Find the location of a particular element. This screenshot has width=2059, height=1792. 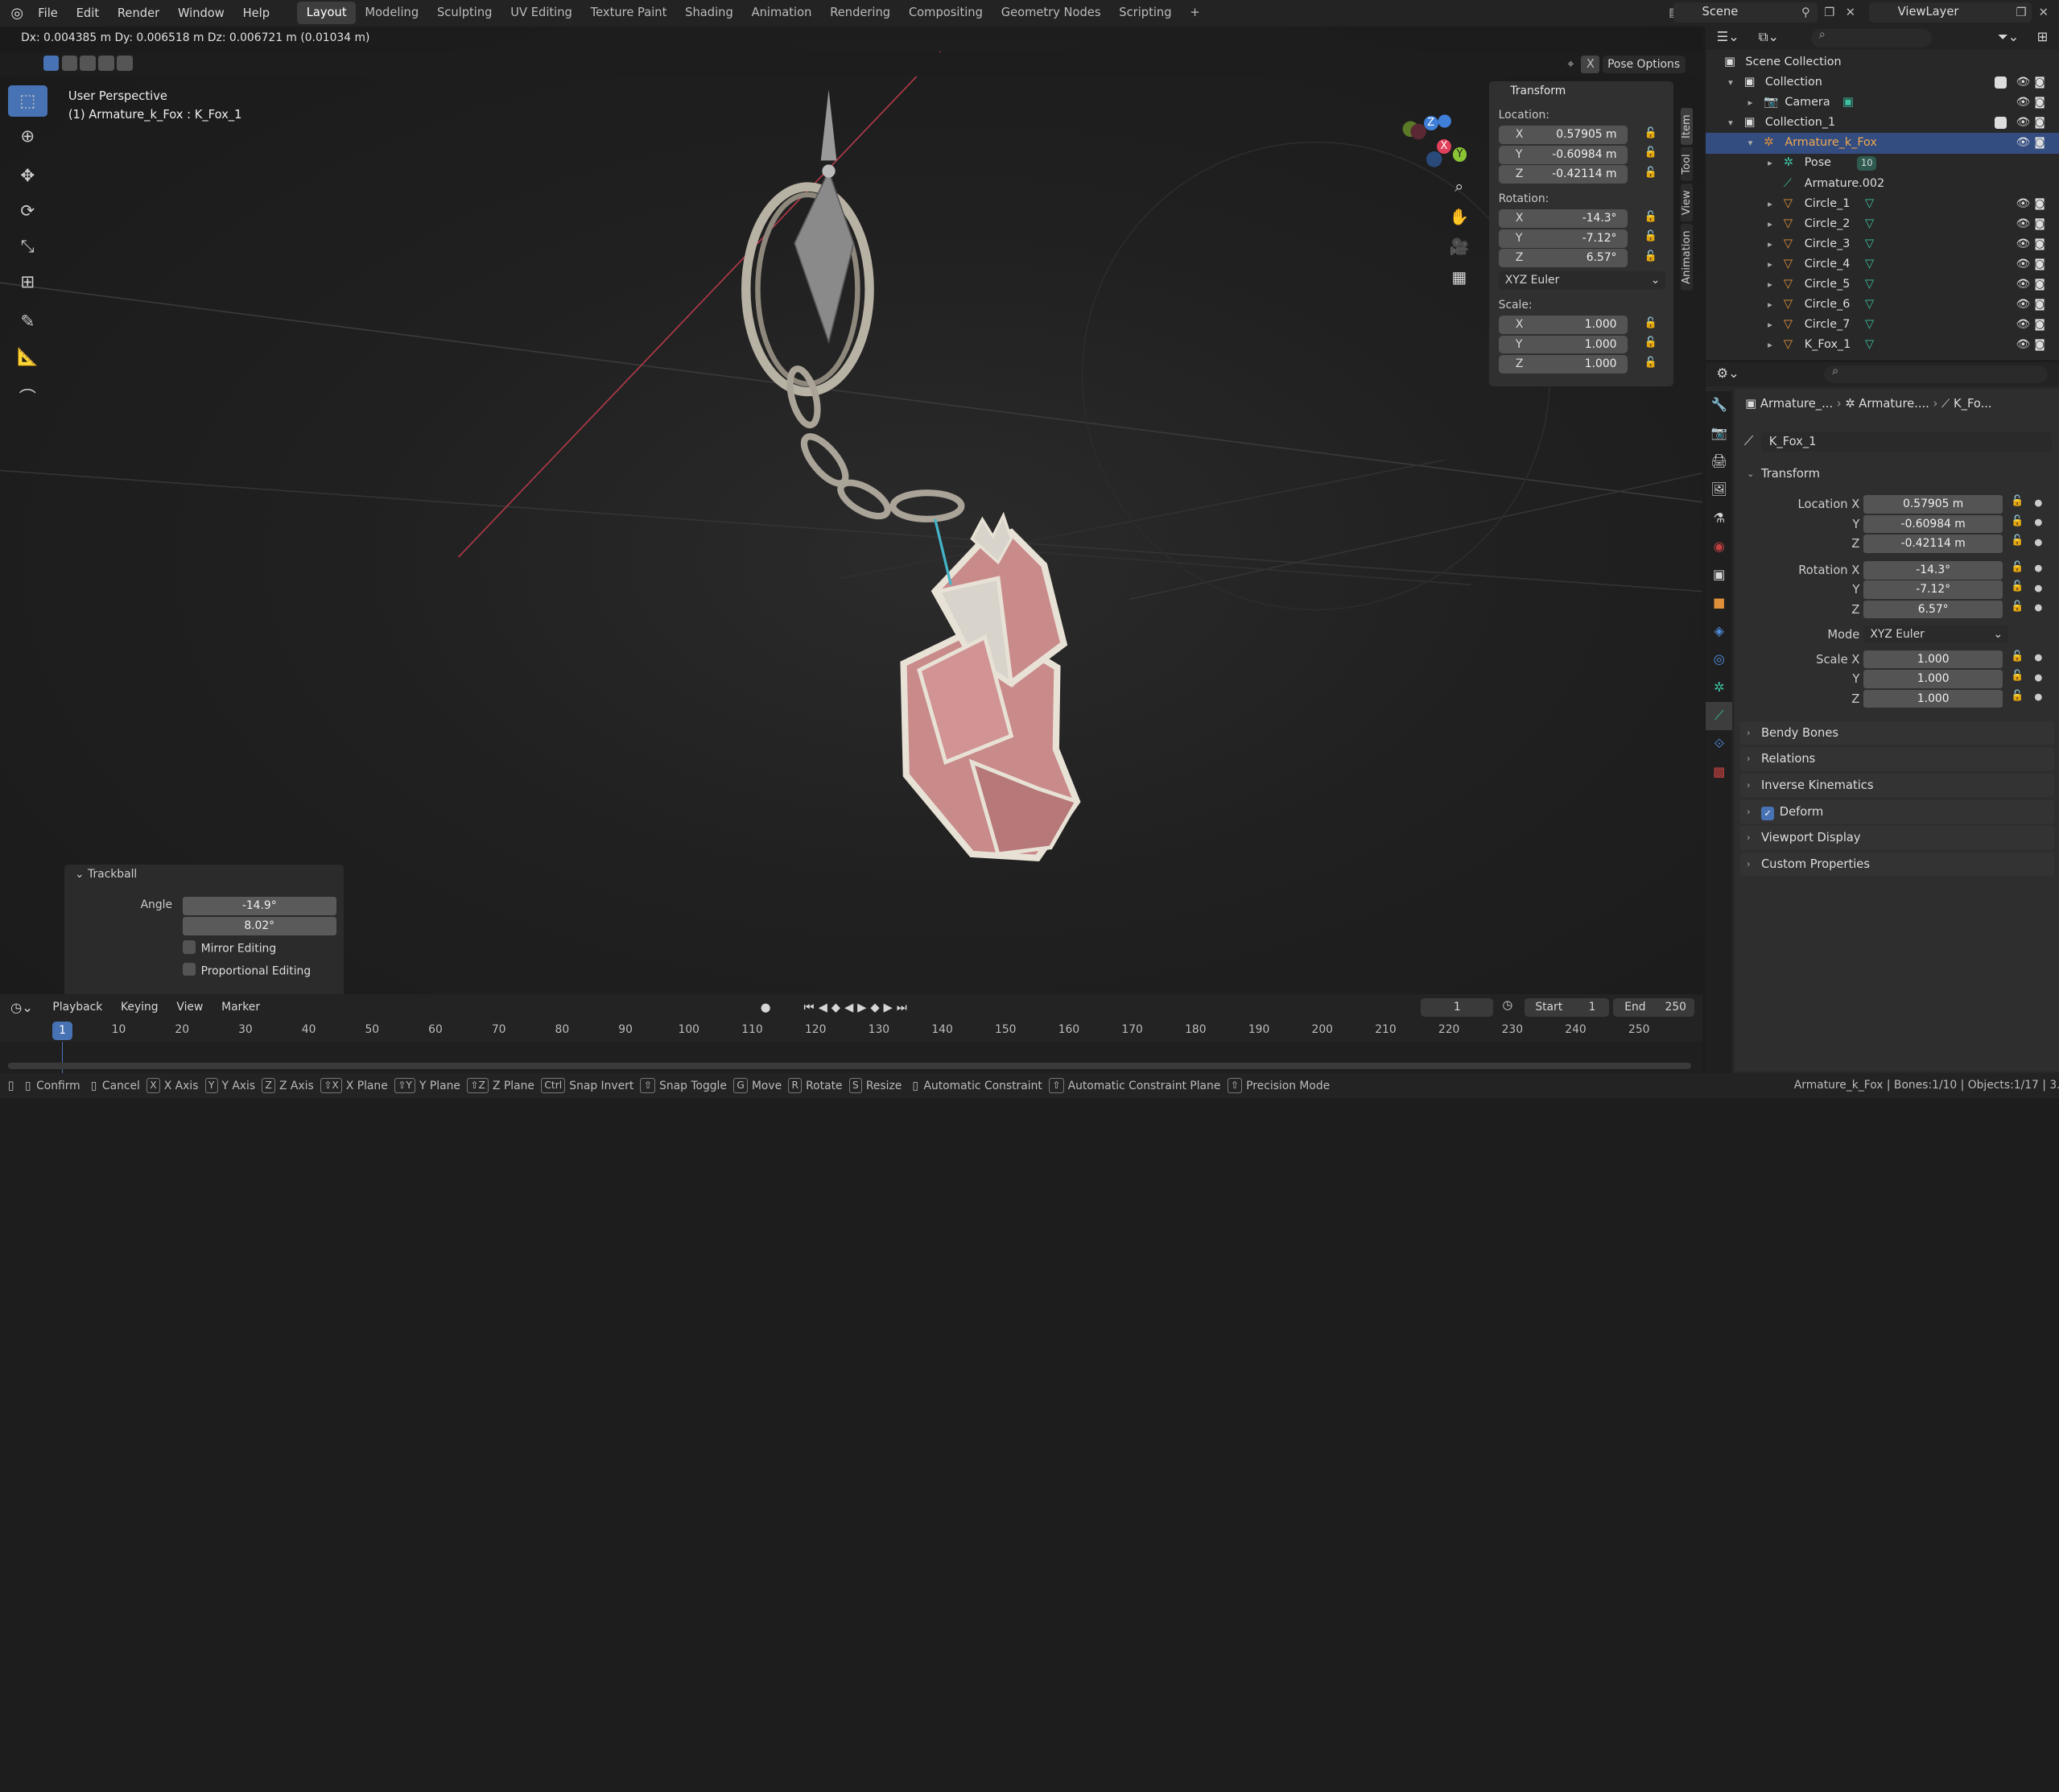

outliner-row: ▸ ▽ Circle_3 ▽ 👁 ◙ is located at coordinates (1883, 244).